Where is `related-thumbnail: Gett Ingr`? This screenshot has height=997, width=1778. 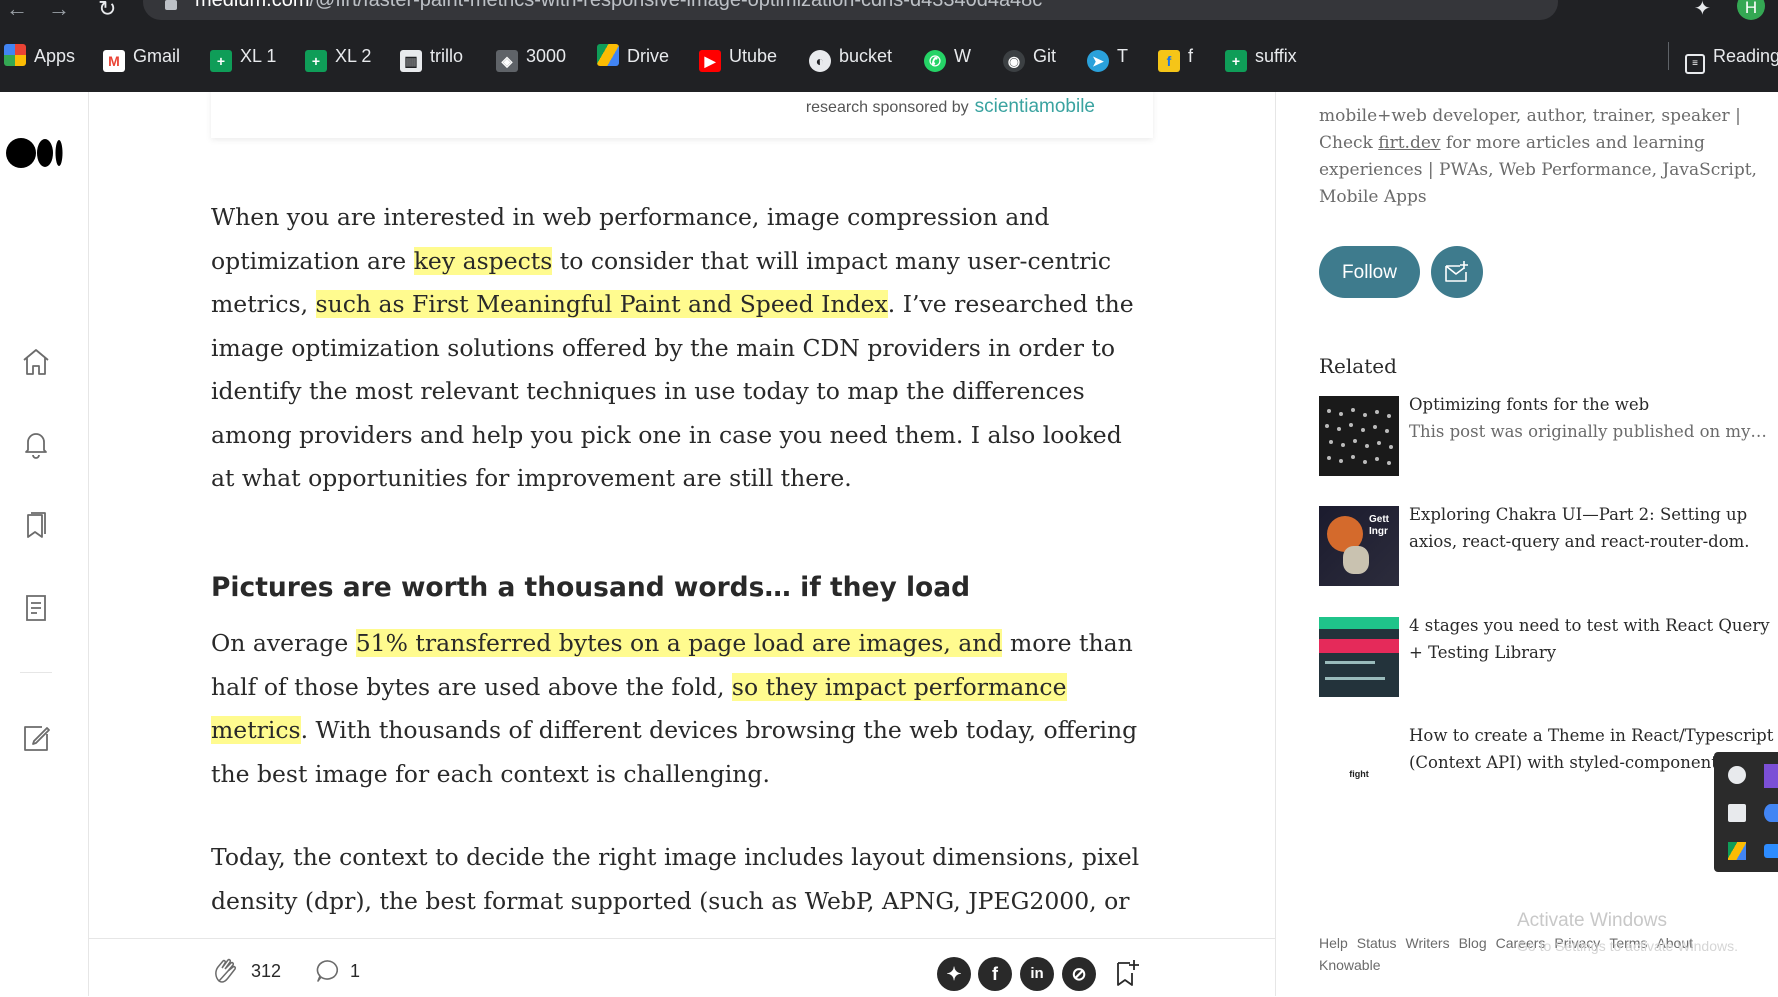
related-thumbnail: Gett Ingr is located at coordinates (1359, 546).